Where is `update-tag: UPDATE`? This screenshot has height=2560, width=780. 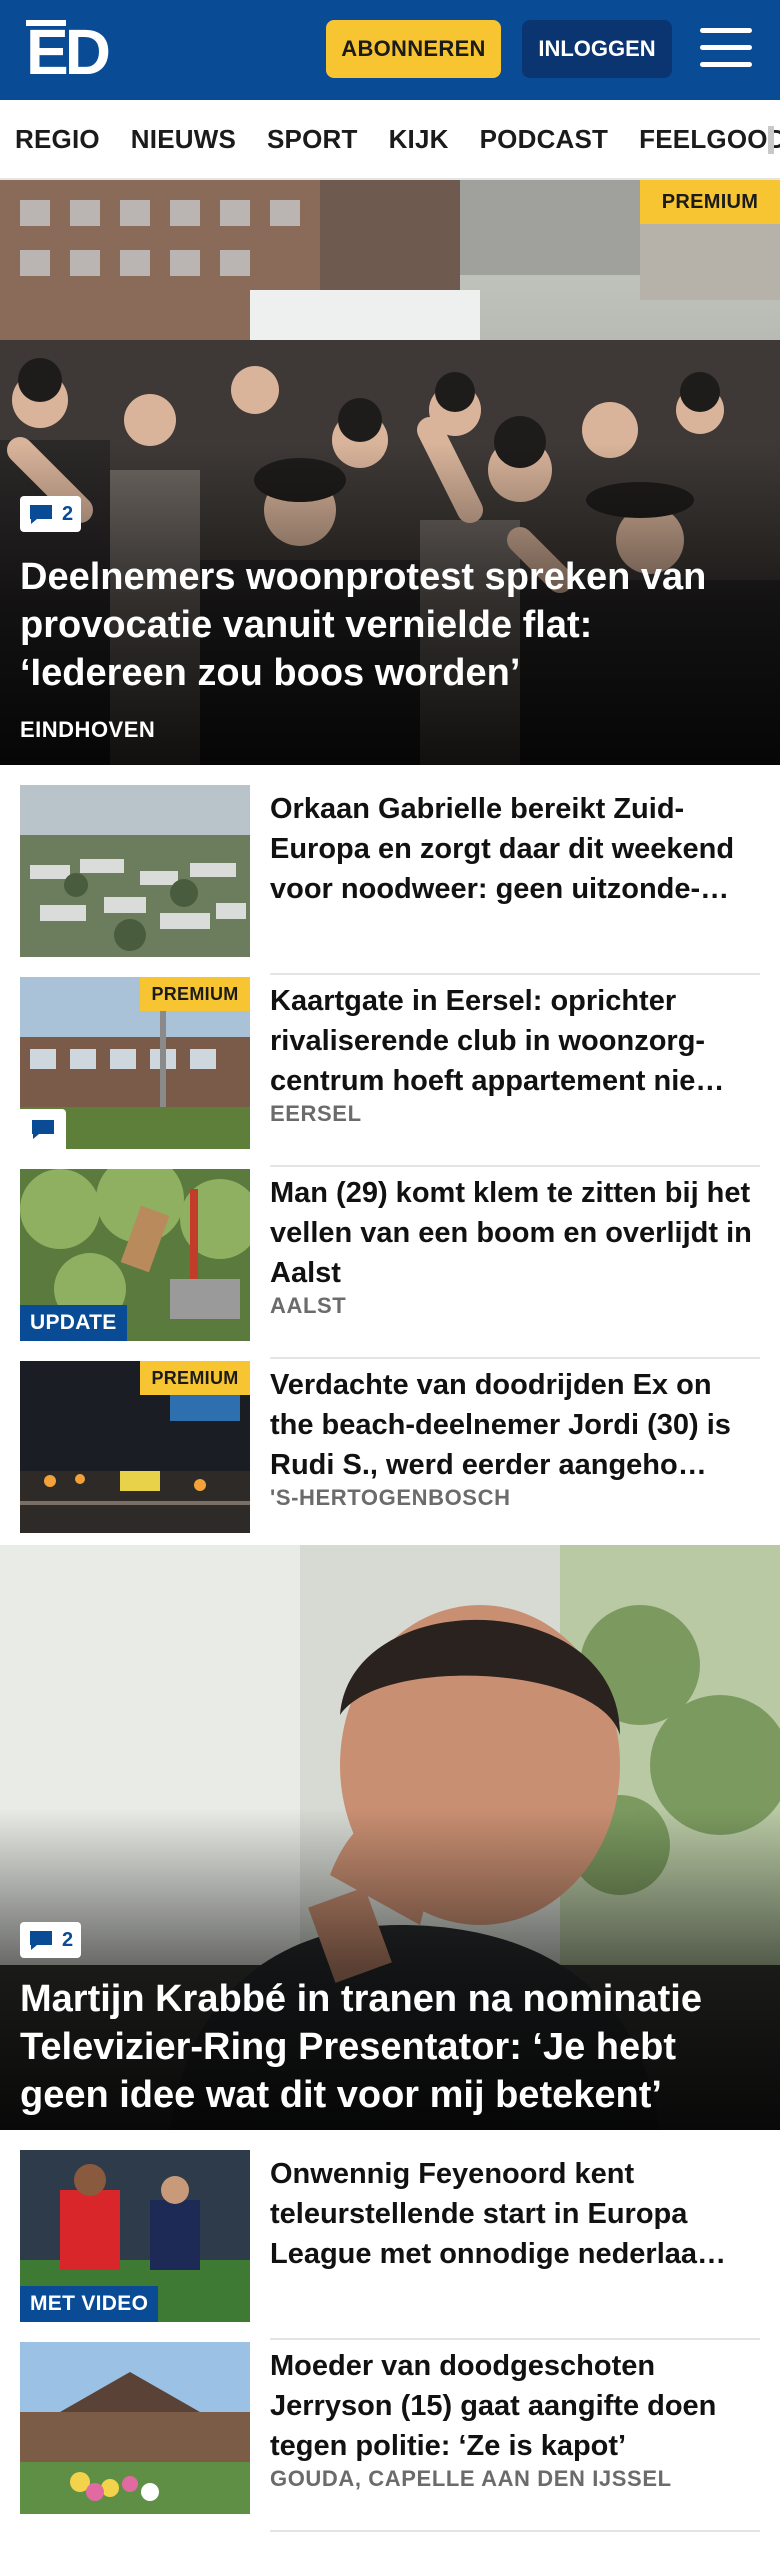
update-tag: UPDATE is located at coordinates (73, 1323).